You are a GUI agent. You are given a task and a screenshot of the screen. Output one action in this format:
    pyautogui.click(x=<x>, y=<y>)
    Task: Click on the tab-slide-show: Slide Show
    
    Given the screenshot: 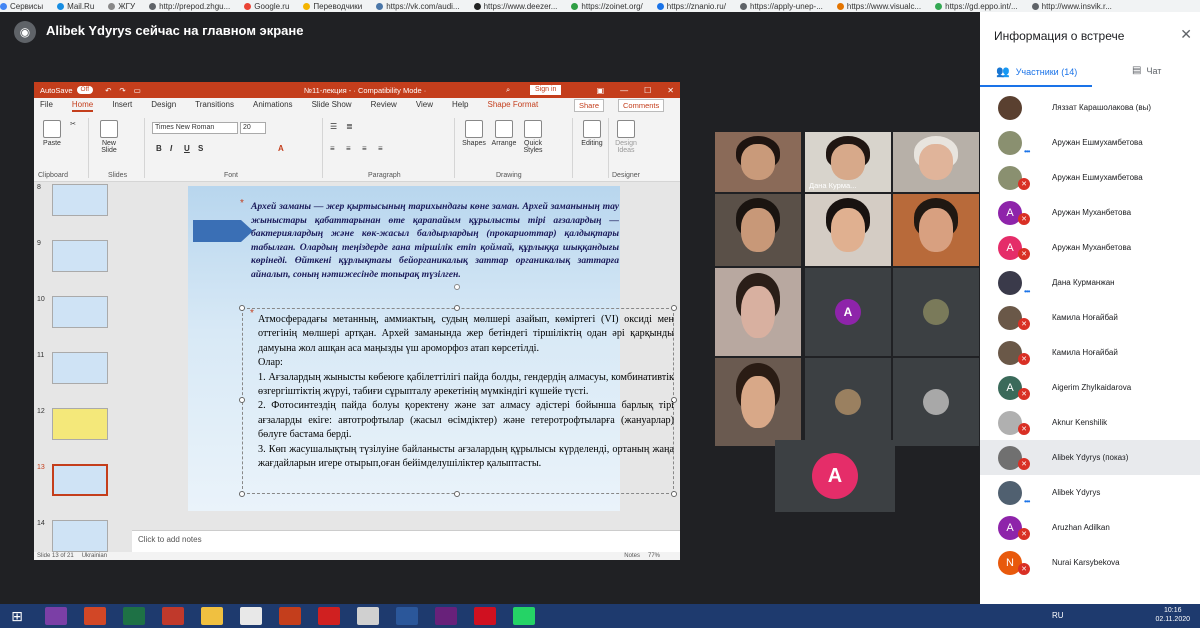 What is the action you would take?
    pyautogui.click(x=332, y=106)
    